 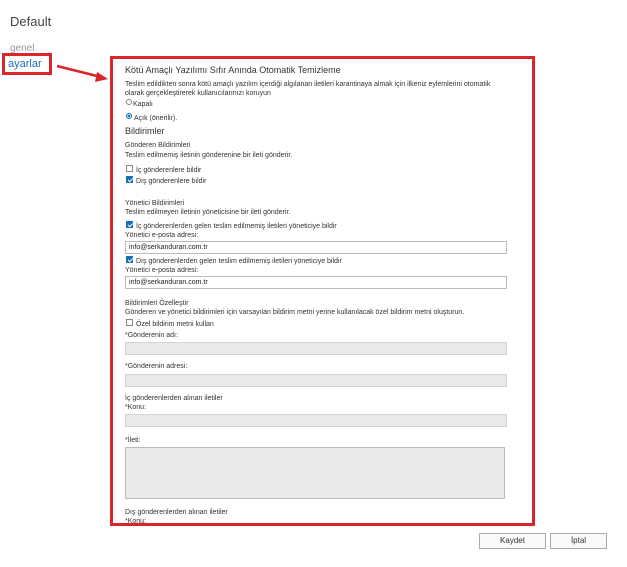 I want to click on use-custom-checkbox, so click(x=129, y=322).